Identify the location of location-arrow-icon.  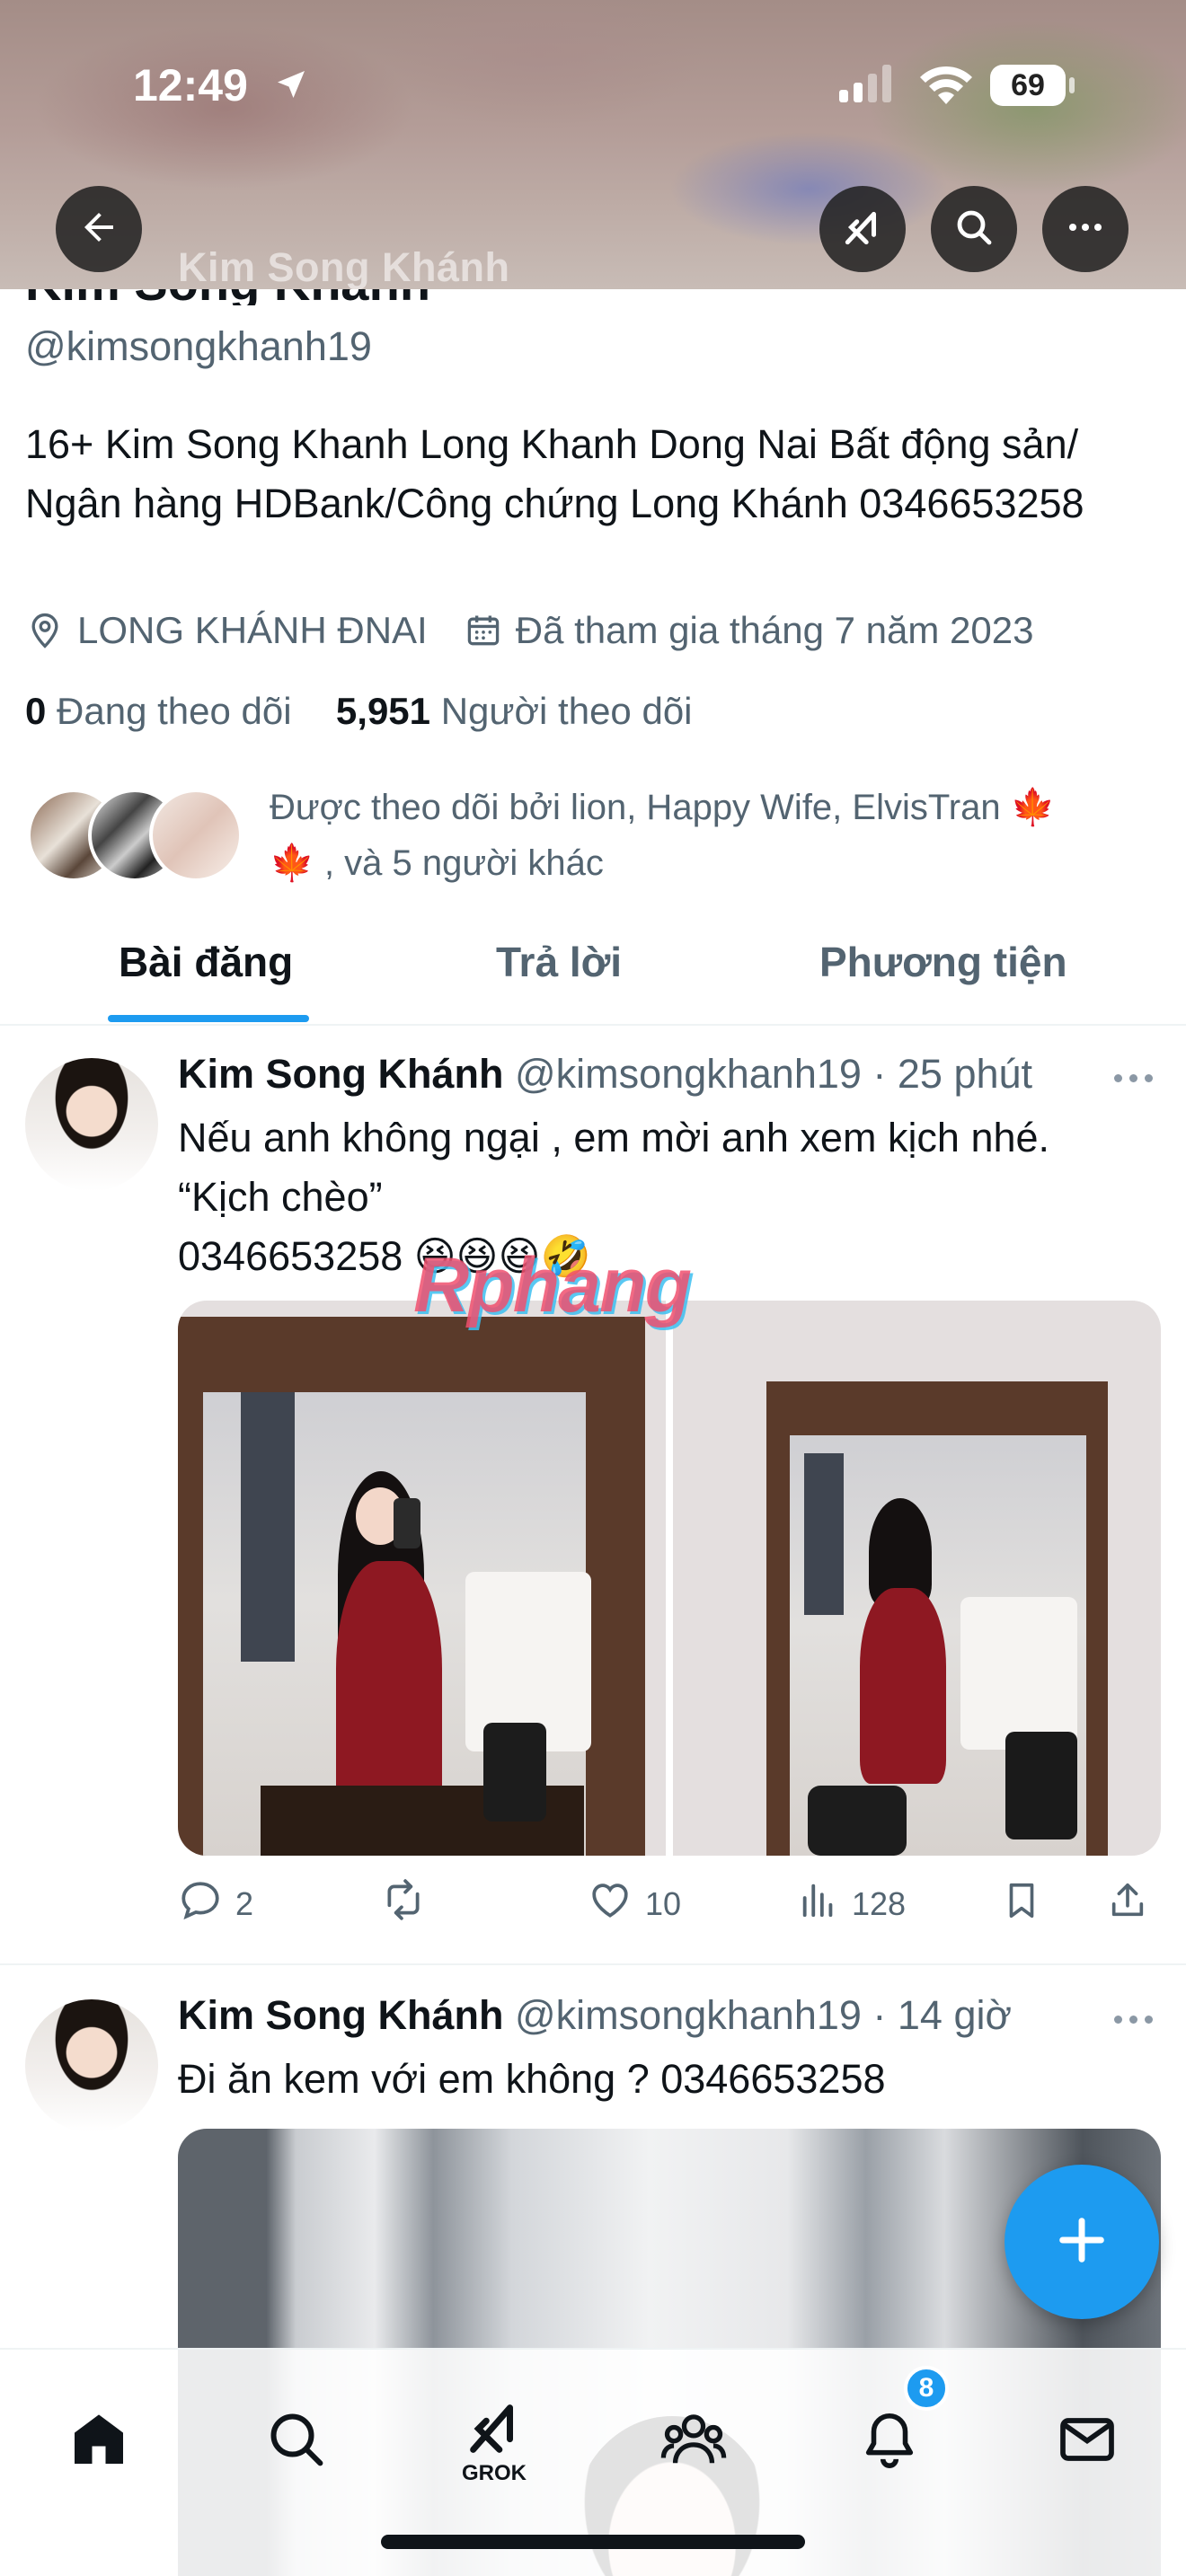
(291, 86).